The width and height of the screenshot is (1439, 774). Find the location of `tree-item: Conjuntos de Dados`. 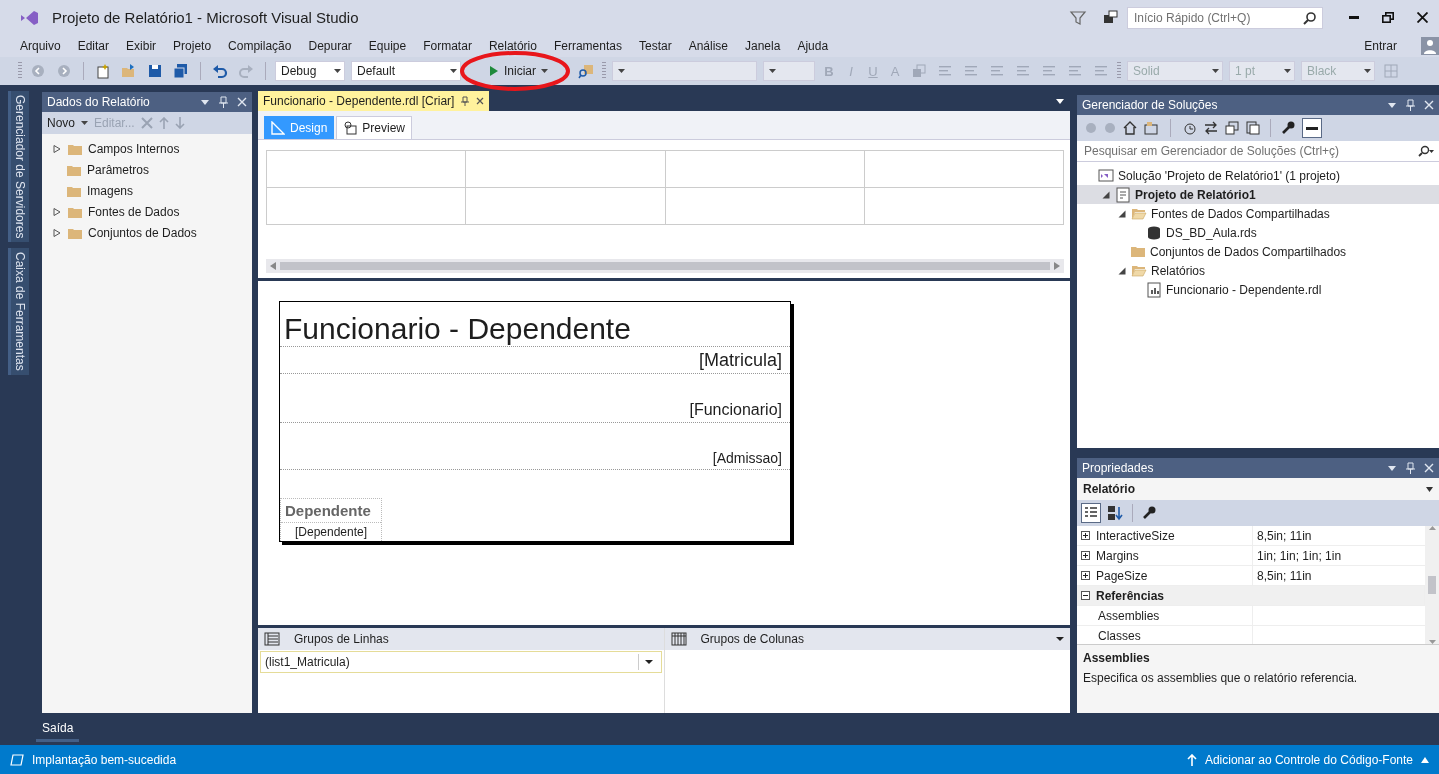

tree-item: Conjuntos de Dados is located at coordinates (142, 232).